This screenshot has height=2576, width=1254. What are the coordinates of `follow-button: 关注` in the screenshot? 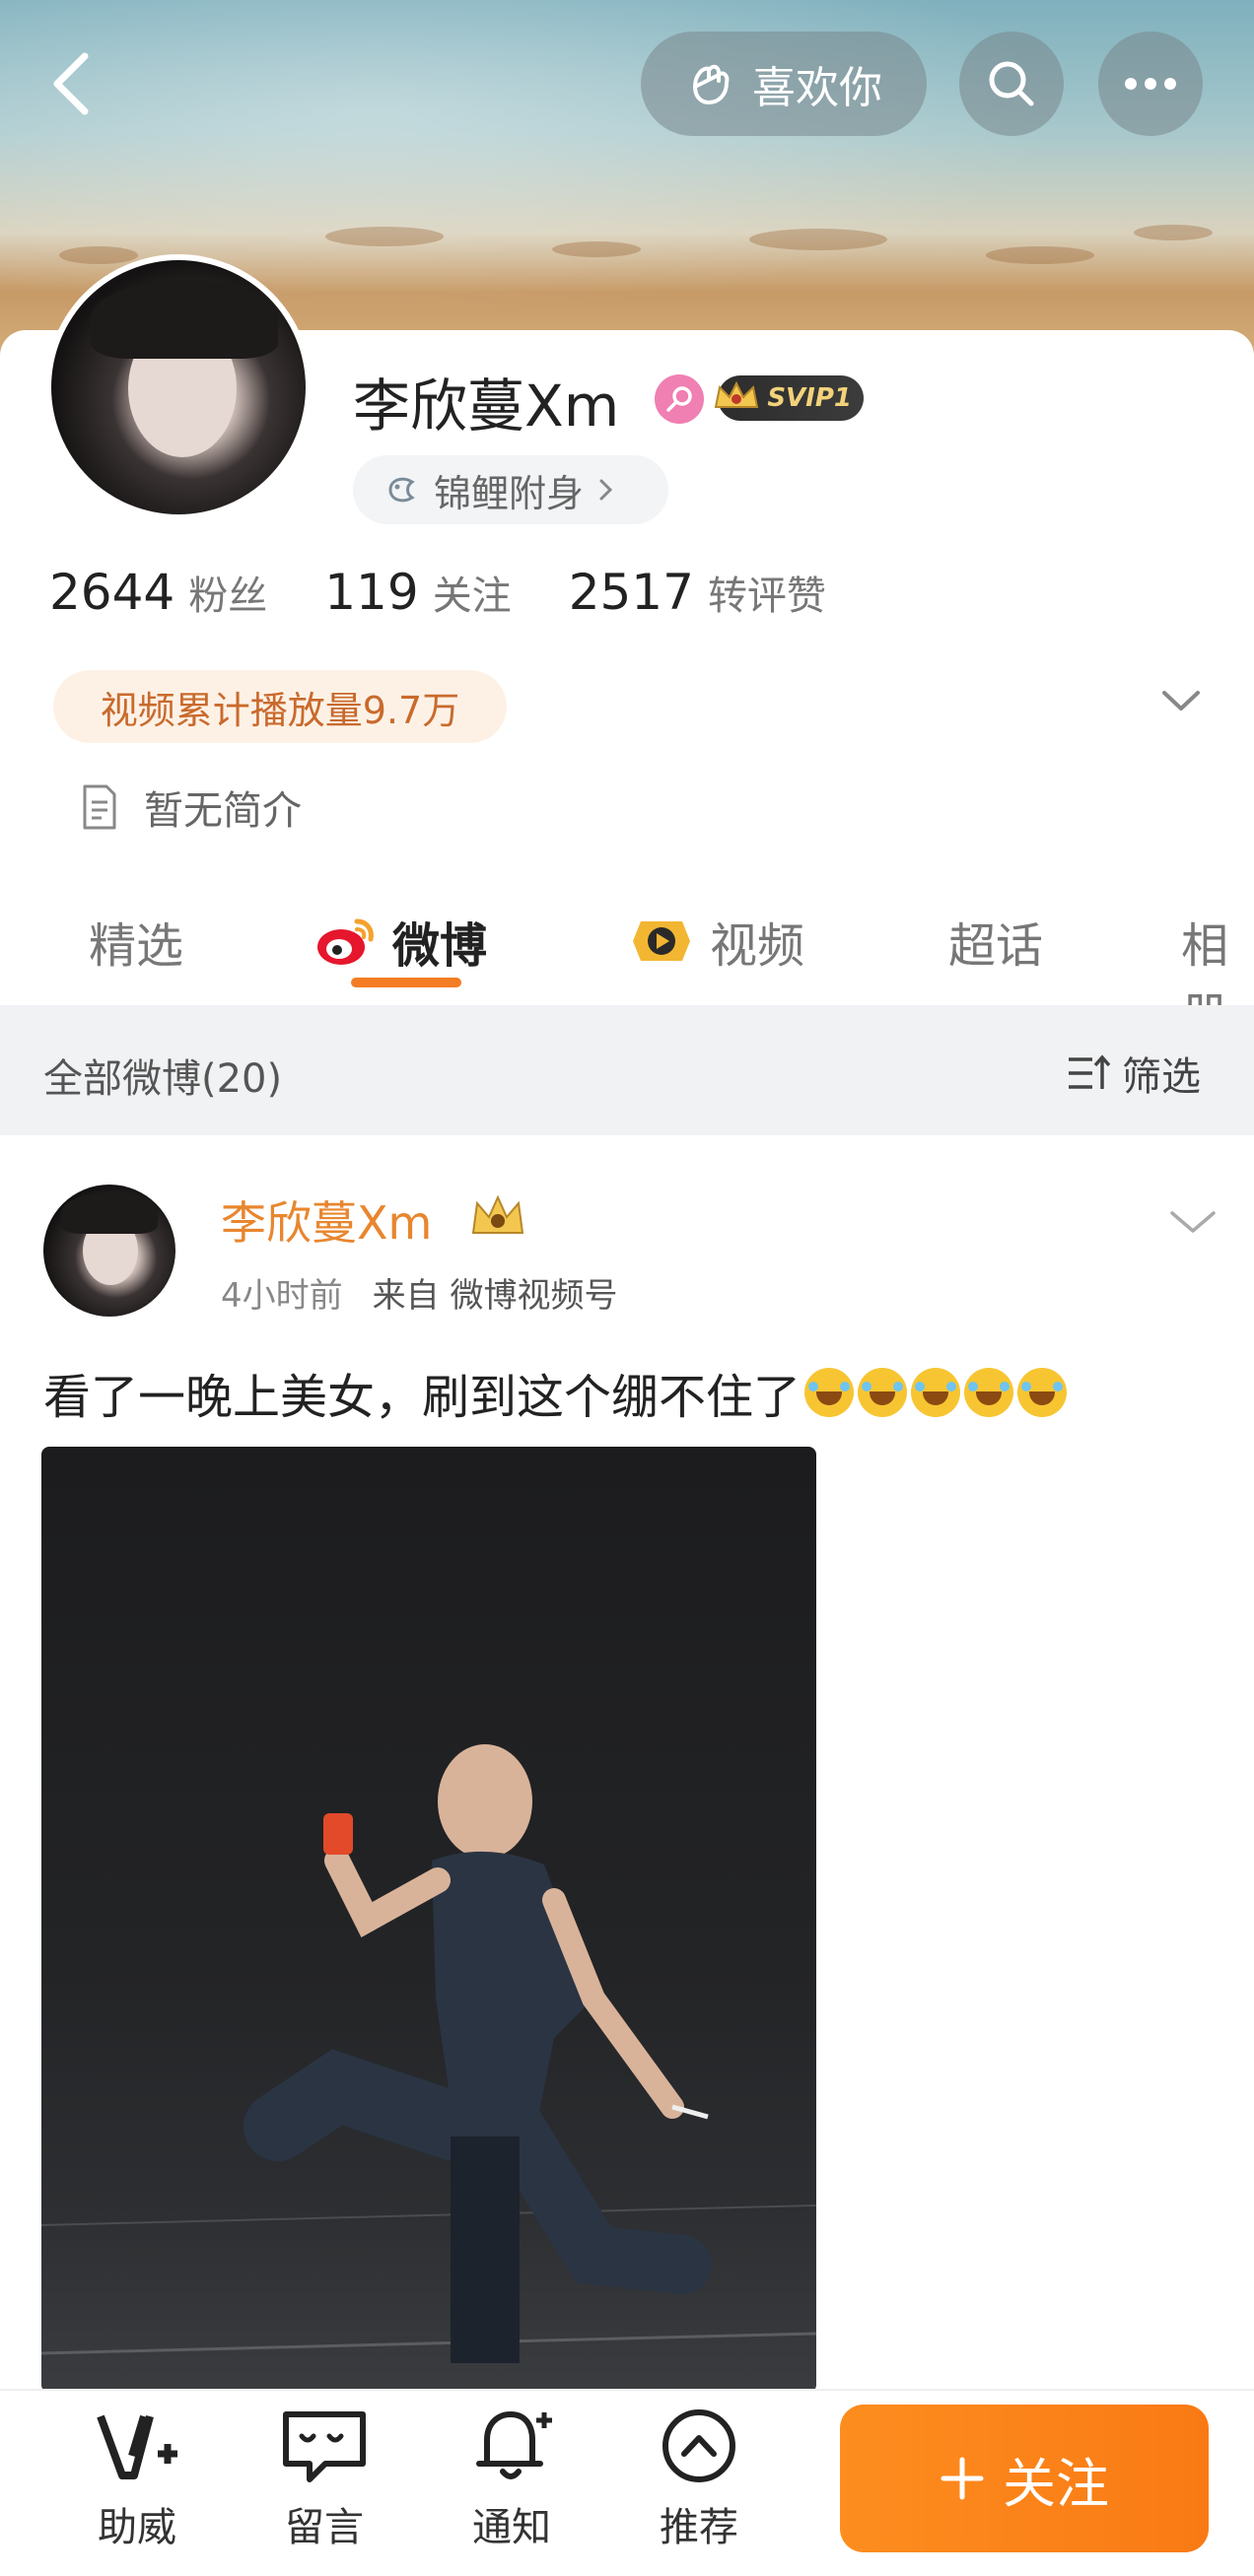 It's located at (1024, 2478).